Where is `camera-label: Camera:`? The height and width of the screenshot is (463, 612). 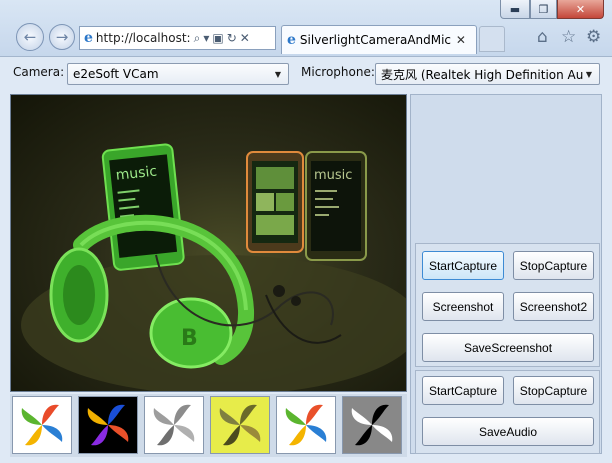
camera-label: Camera: is located at coordinates (39, 72).